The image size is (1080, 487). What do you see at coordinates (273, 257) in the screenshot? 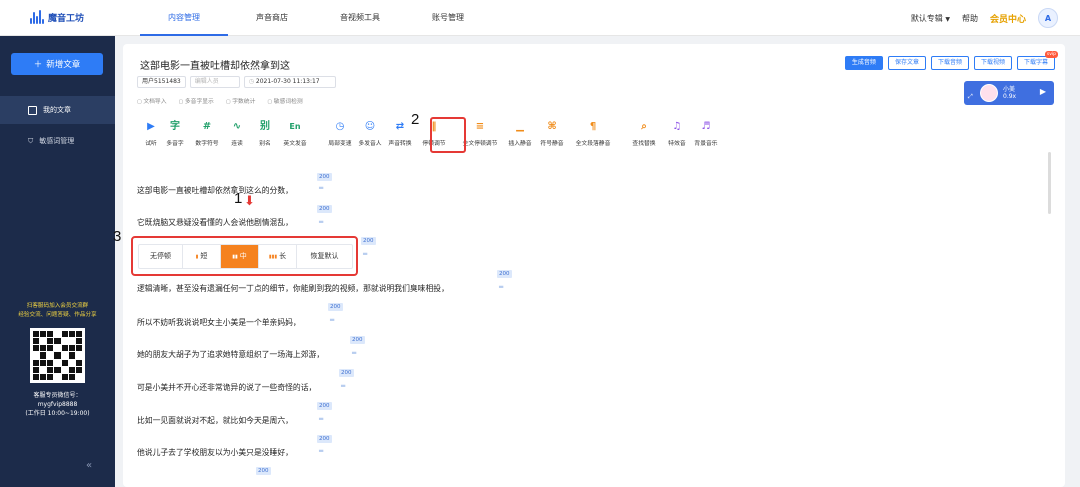
I see `level-high-icon: ▮▮▮` at bounding box center [273, 257].